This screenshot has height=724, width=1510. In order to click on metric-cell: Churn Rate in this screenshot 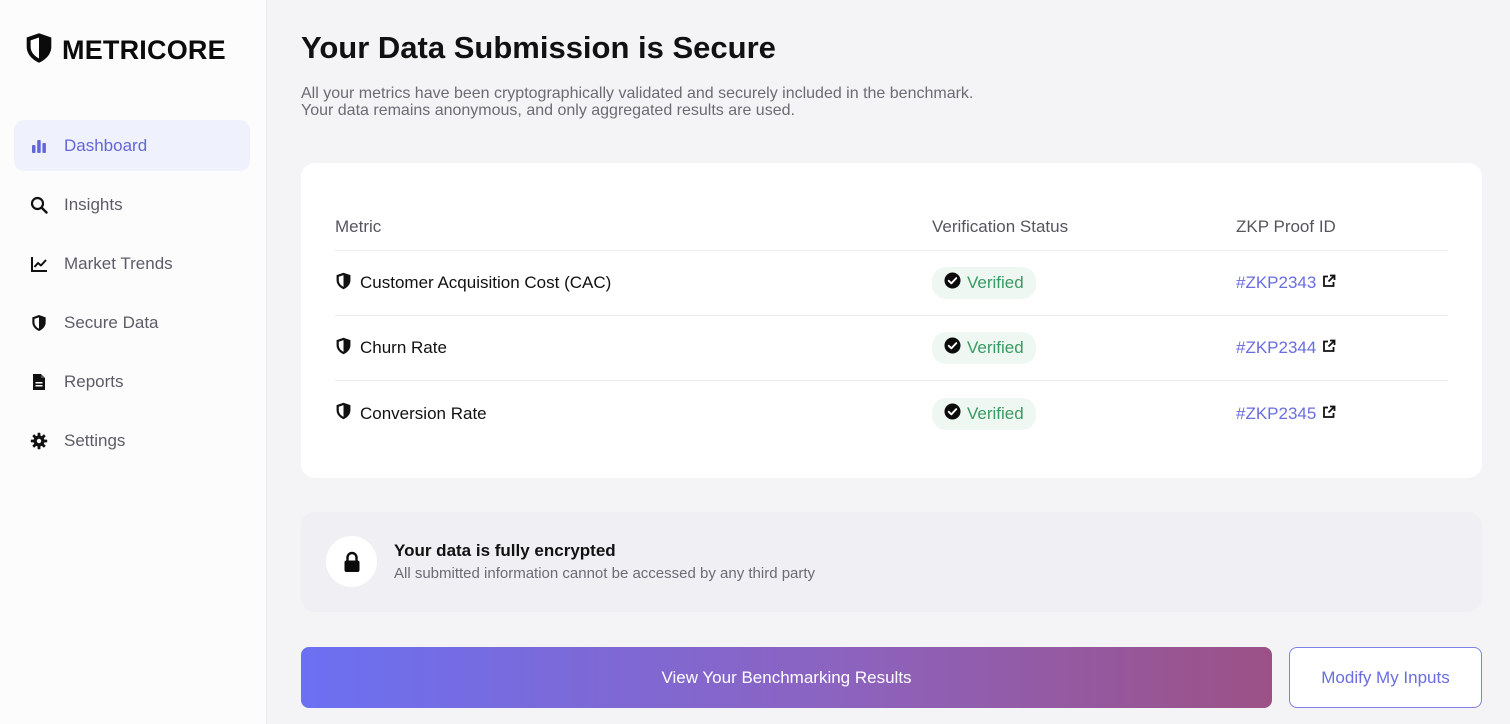, I will do `click(633, 348)`.